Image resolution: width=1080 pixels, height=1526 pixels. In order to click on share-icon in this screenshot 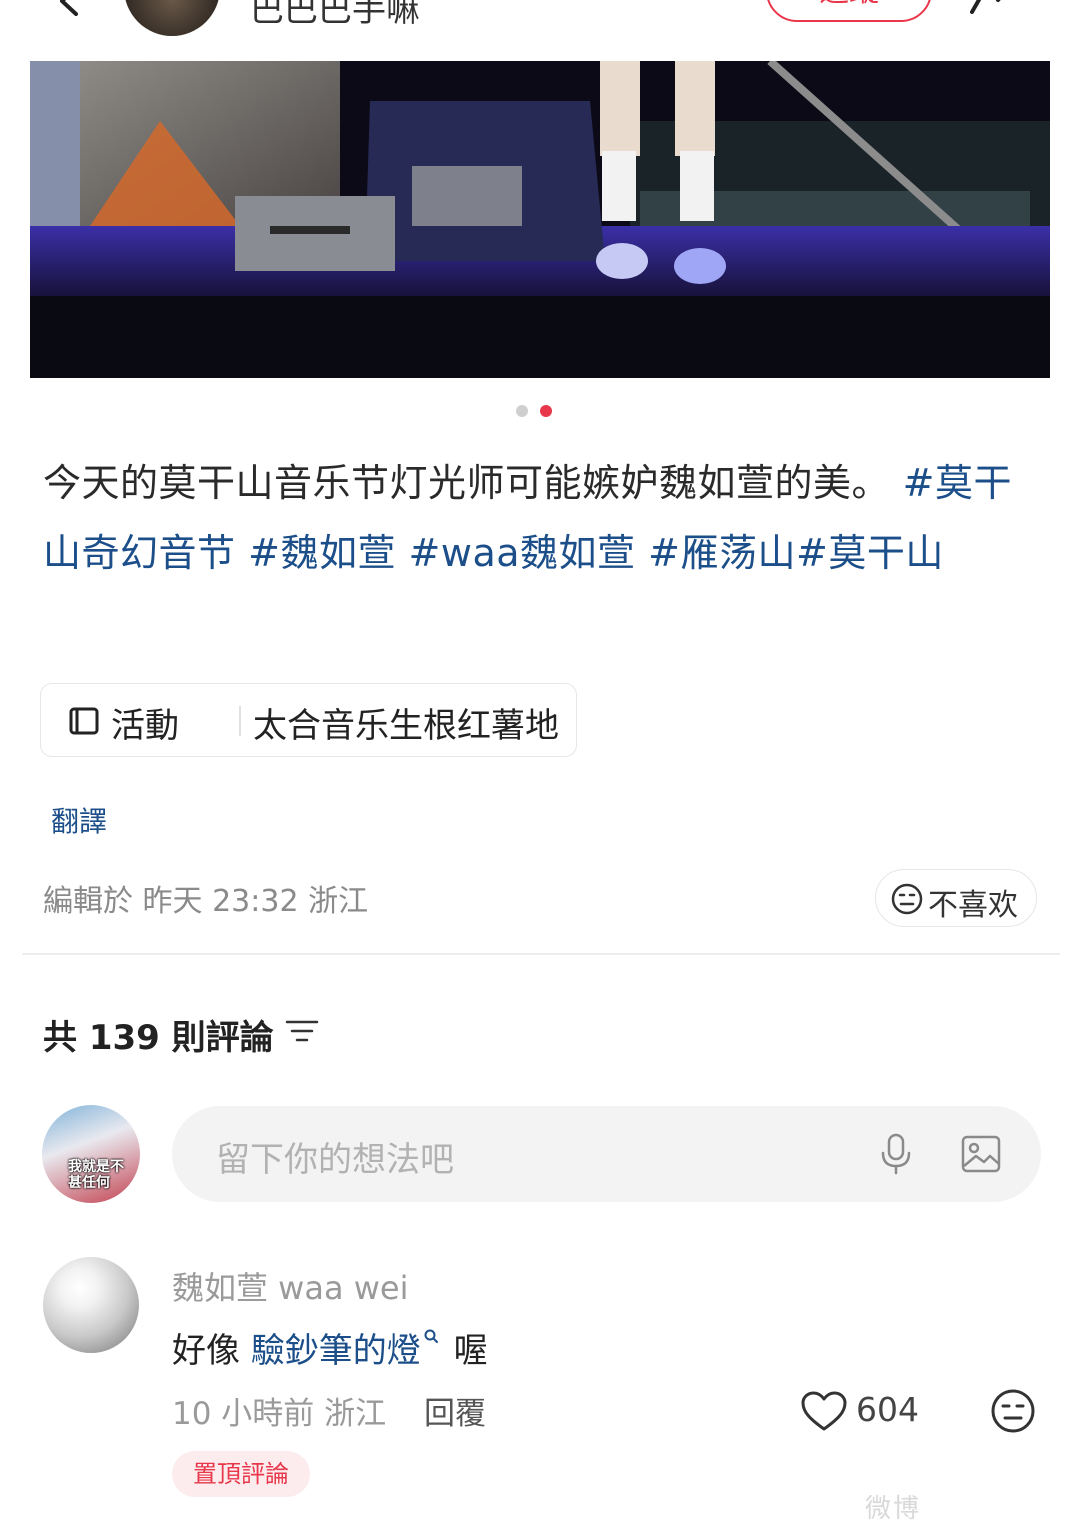, I will do `click(993, 7)`.